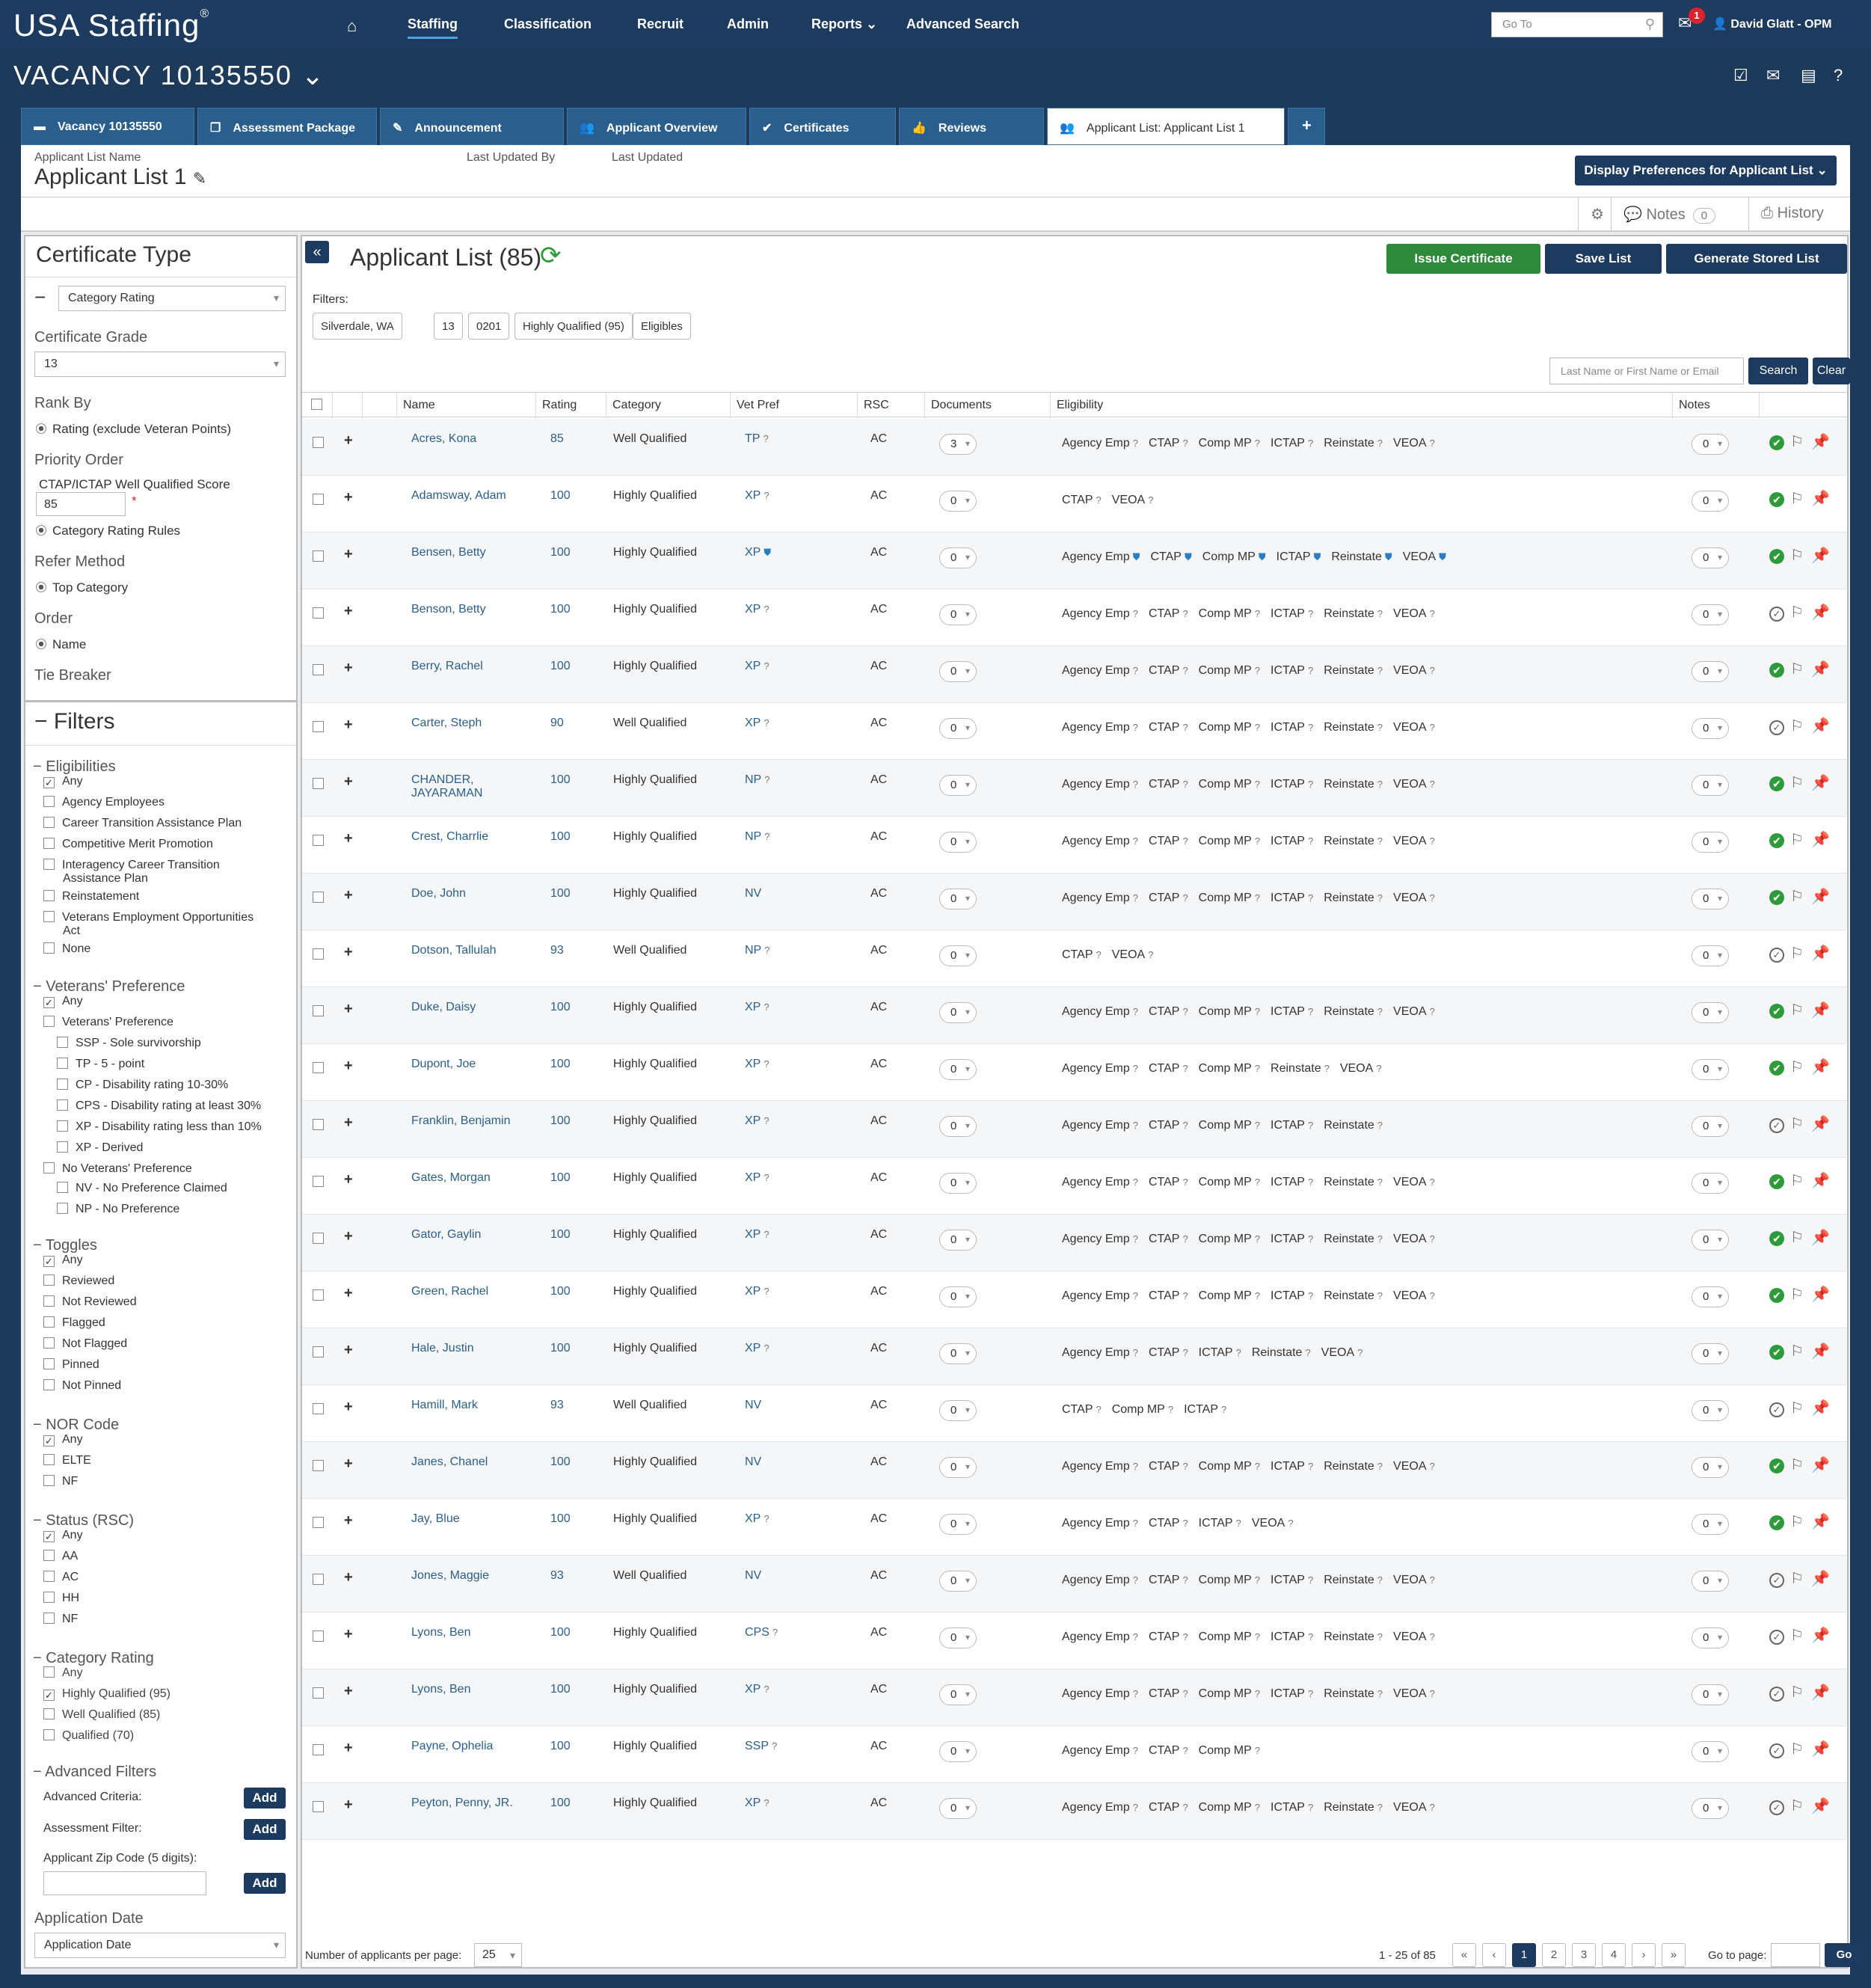 The width and height of the screenshot is (1871, 1988). I want to click on filter-option-vets: CPS - Disability rating at least 30%, so click(159, 1106).